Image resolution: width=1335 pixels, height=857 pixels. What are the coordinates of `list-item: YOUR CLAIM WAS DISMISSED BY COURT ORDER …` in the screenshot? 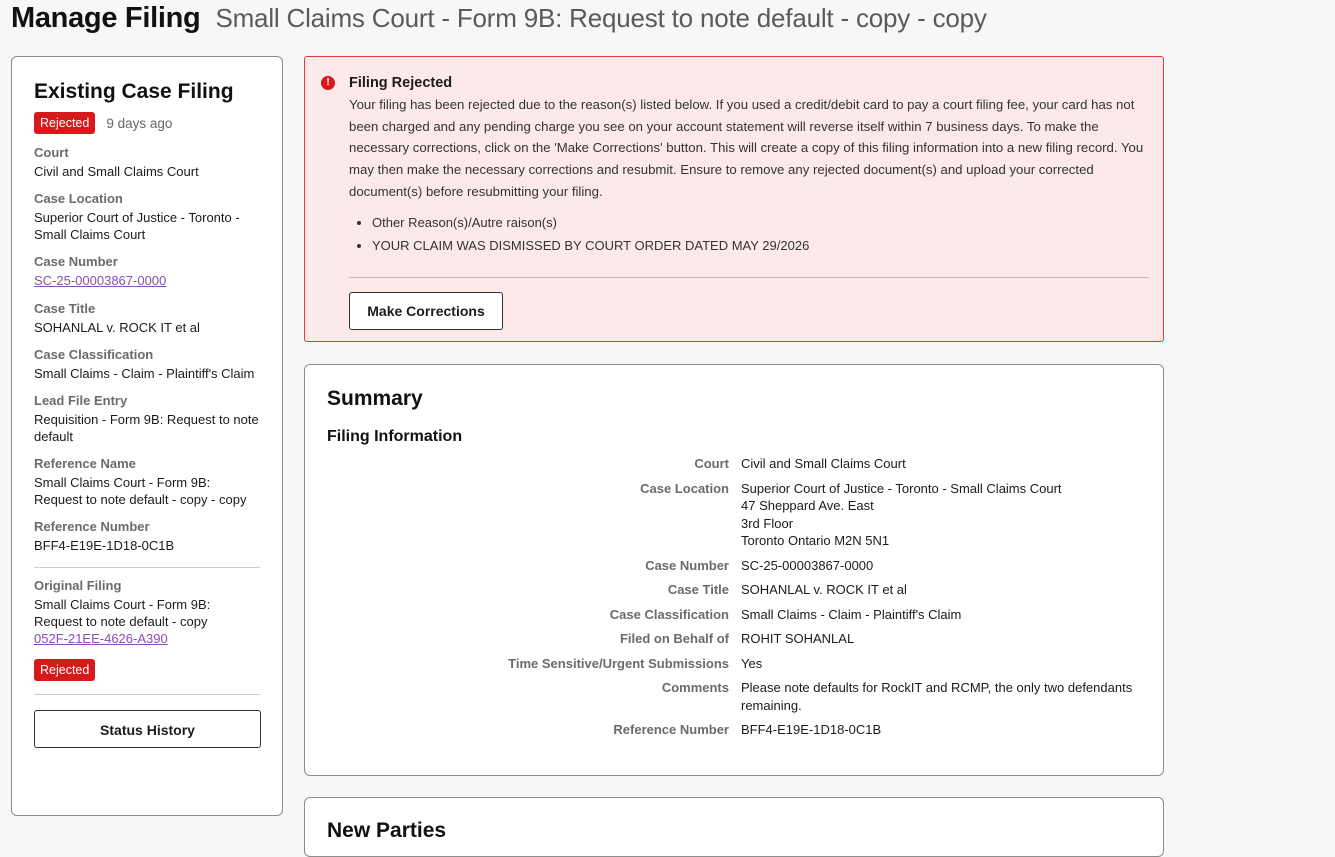 It's located at (761, 245).